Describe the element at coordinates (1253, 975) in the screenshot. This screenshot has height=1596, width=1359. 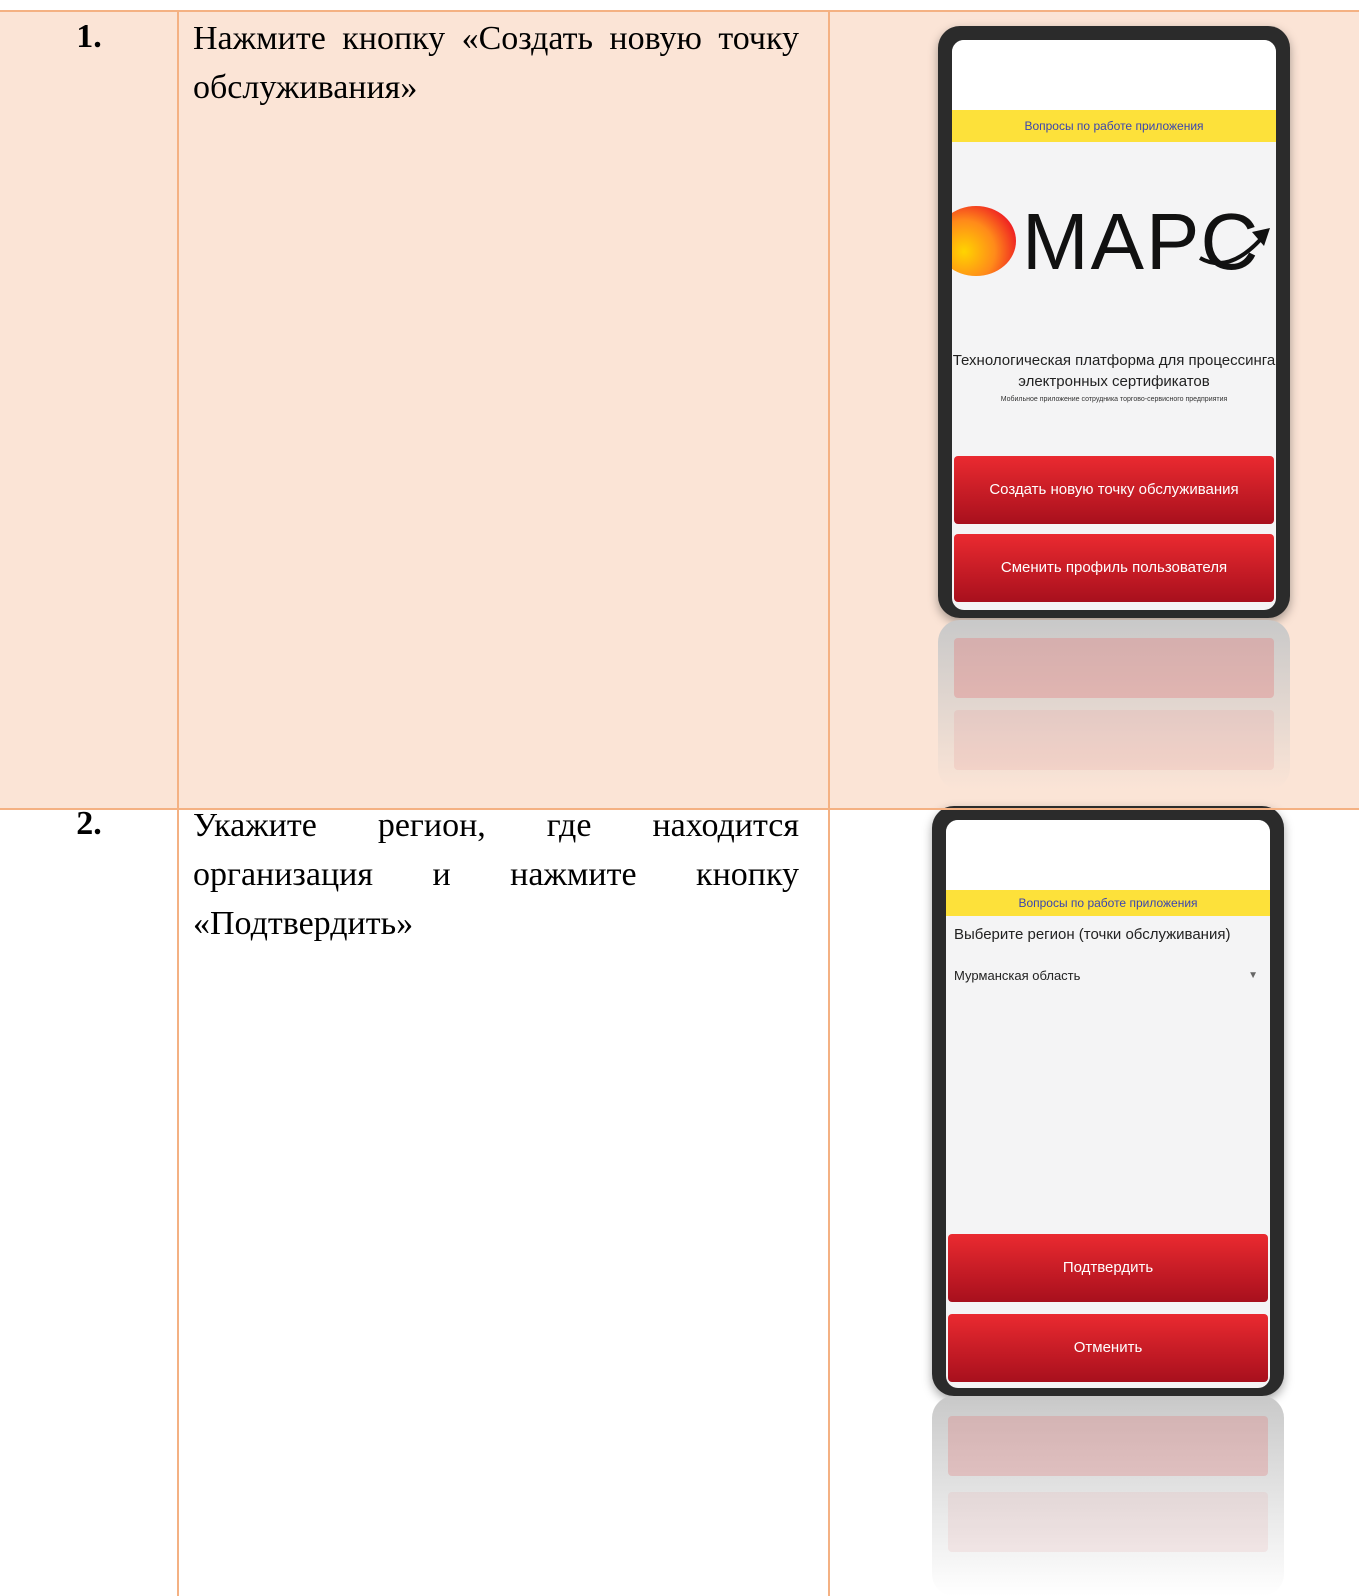
I see `chevron-down-icon: ▼` at that location.